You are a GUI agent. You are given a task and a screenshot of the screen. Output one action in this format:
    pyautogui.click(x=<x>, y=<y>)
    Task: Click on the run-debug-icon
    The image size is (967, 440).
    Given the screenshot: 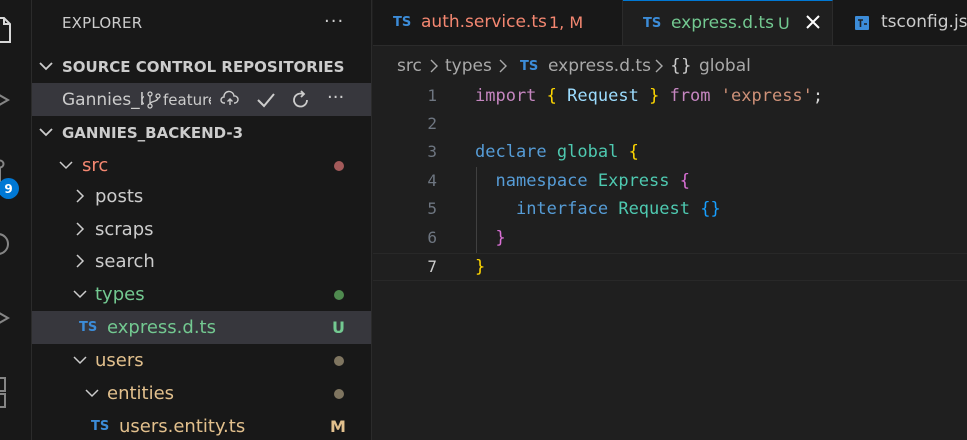 What is the action you would take?
    pyautogui.click(x=16, y=244)
    